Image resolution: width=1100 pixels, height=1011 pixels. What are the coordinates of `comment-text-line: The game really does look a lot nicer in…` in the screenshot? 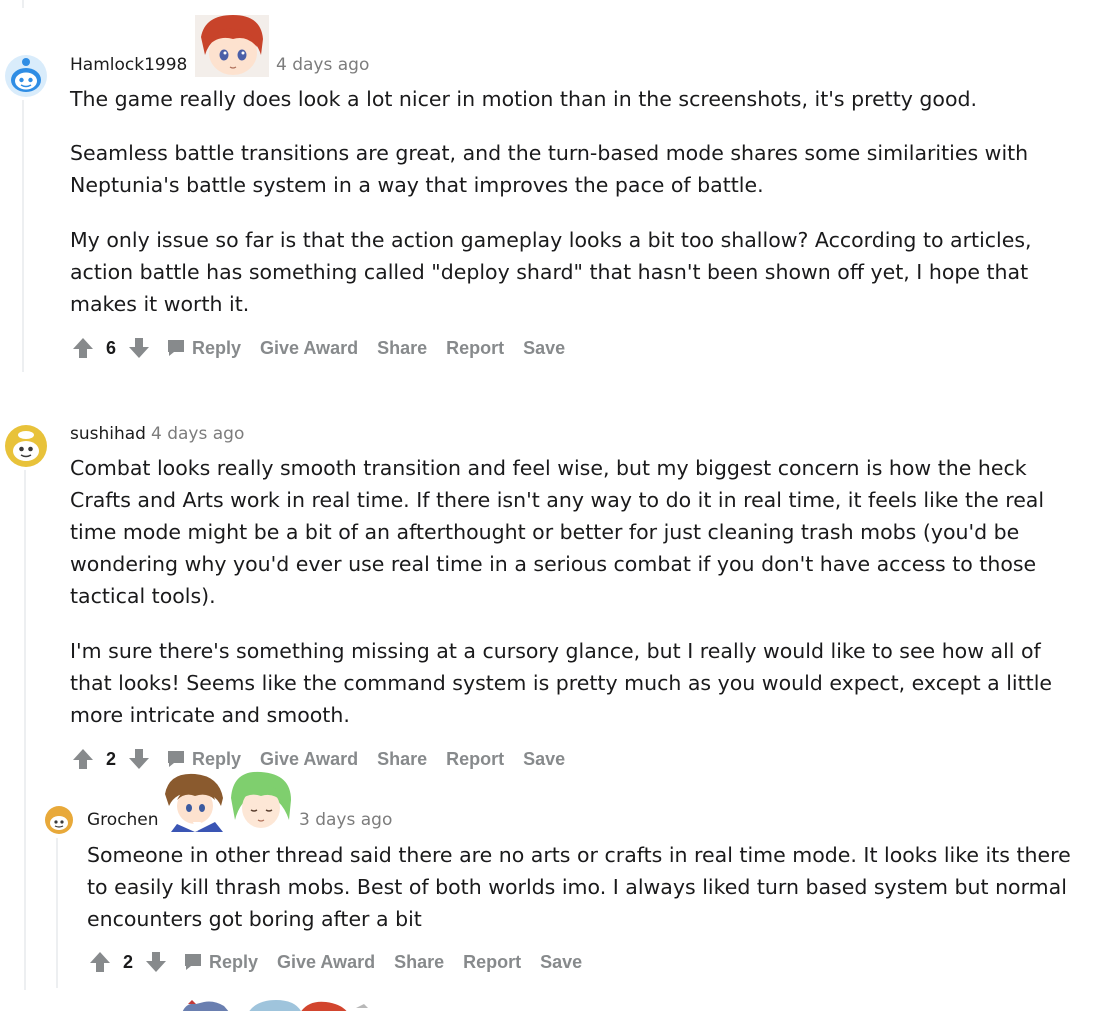 It's located at (524, 99).